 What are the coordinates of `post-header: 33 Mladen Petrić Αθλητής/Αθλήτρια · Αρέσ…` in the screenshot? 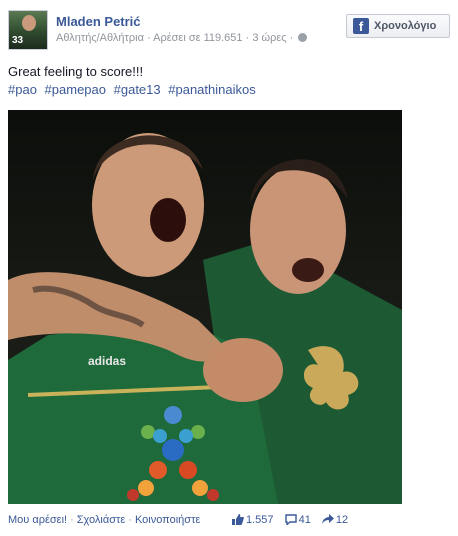 It's located at (229, 30).